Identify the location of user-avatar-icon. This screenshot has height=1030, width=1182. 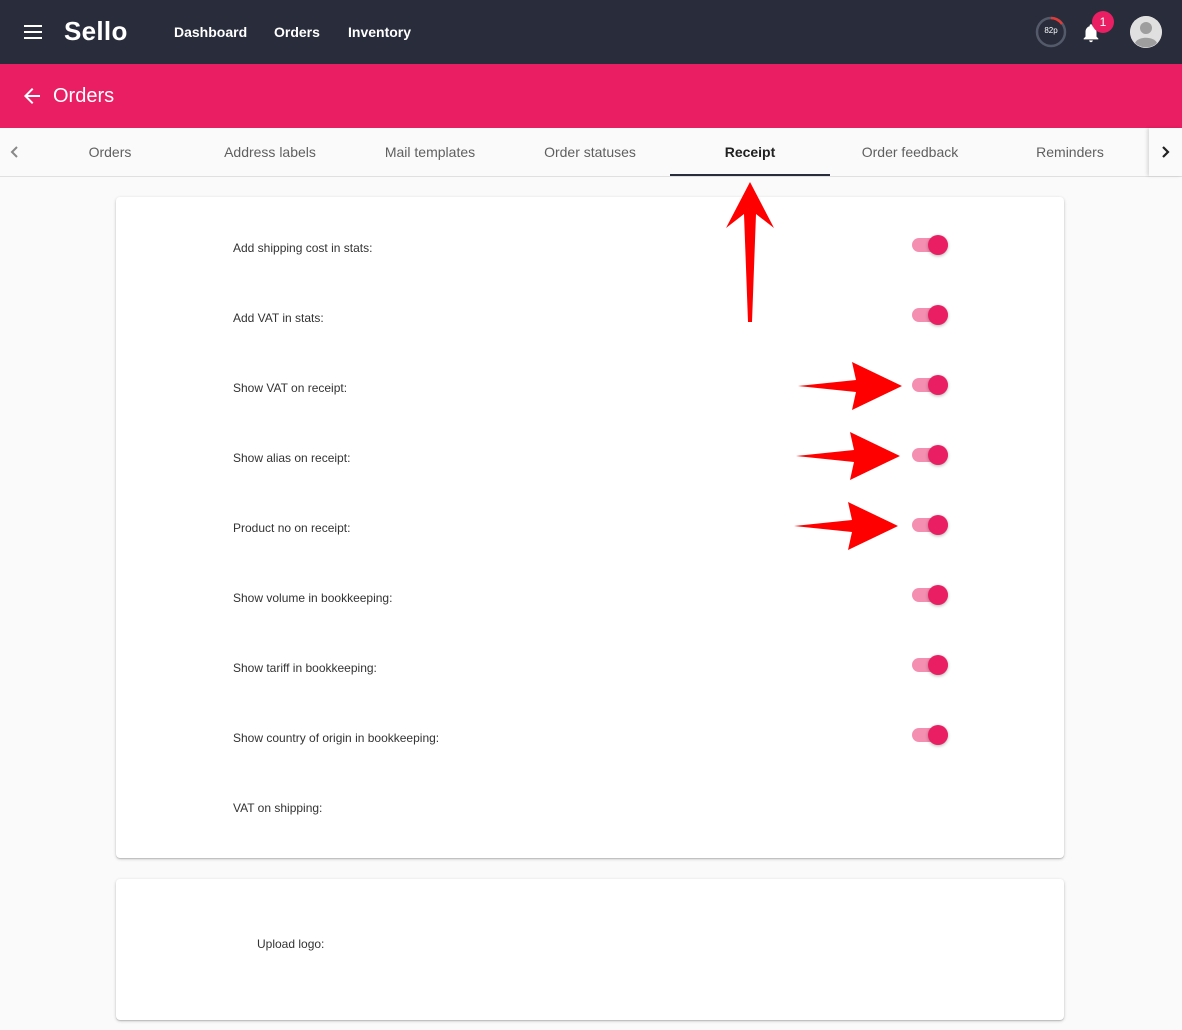
(1146, 32).